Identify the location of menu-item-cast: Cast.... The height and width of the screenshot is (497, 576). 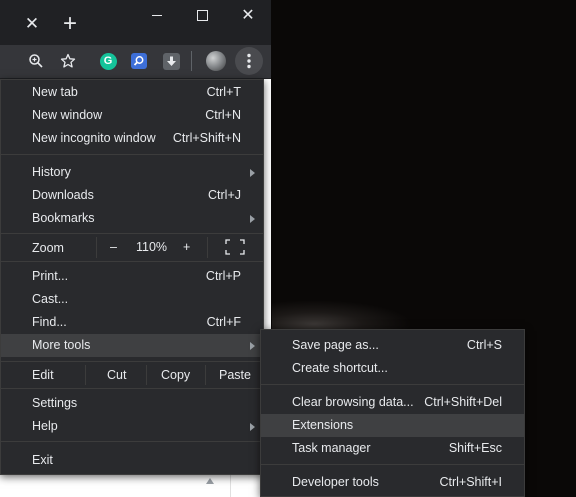
(132, 299).